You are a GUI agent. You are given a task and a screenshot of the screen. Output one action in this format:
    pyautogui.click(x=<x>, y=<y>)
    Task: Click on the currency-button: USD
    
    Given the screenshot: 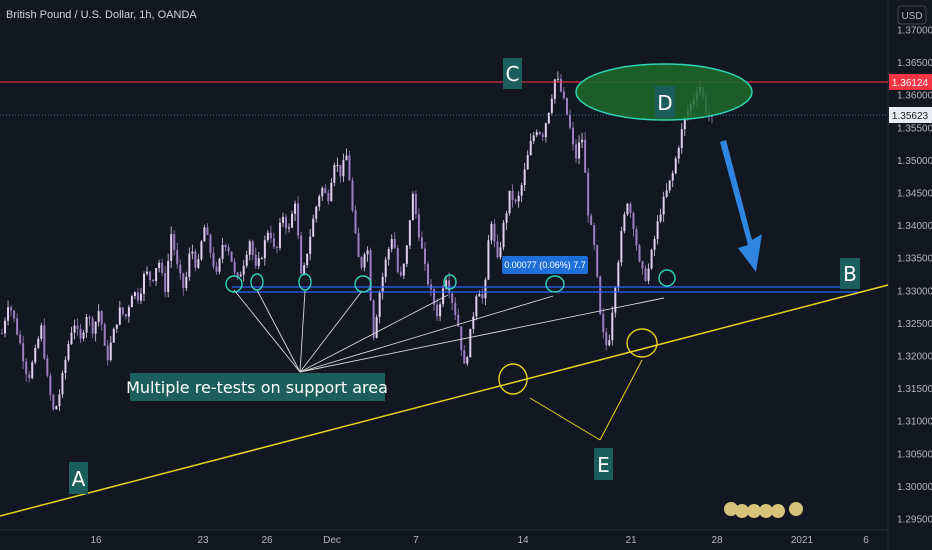 What is the action you would take?
    pyautogui.click(x=912, y=15)
    